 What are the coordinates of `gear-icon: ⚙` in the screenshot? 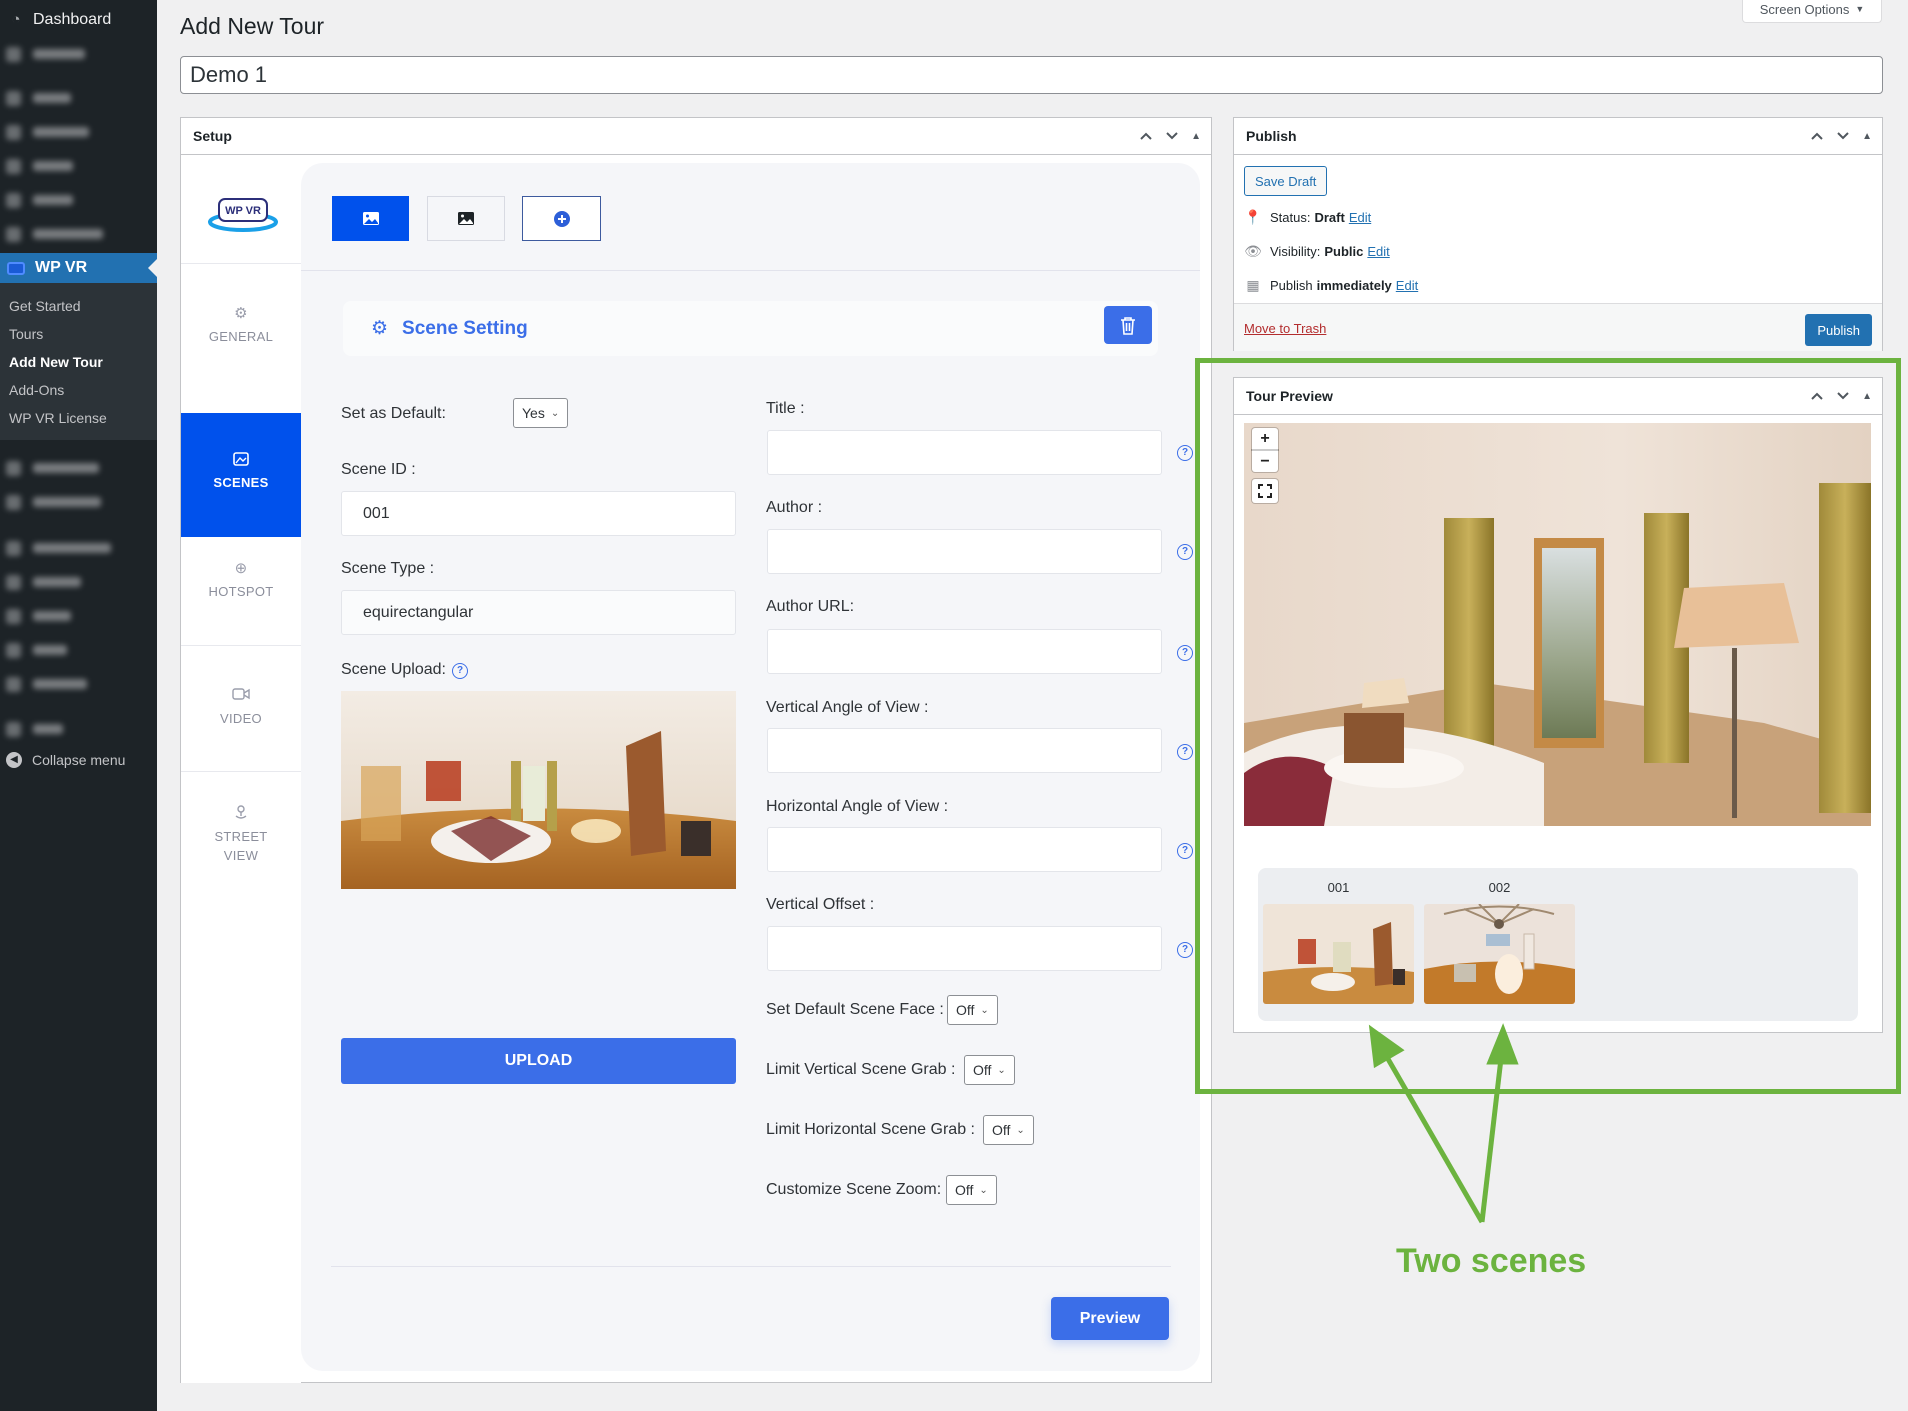 It's located at (380, 328).